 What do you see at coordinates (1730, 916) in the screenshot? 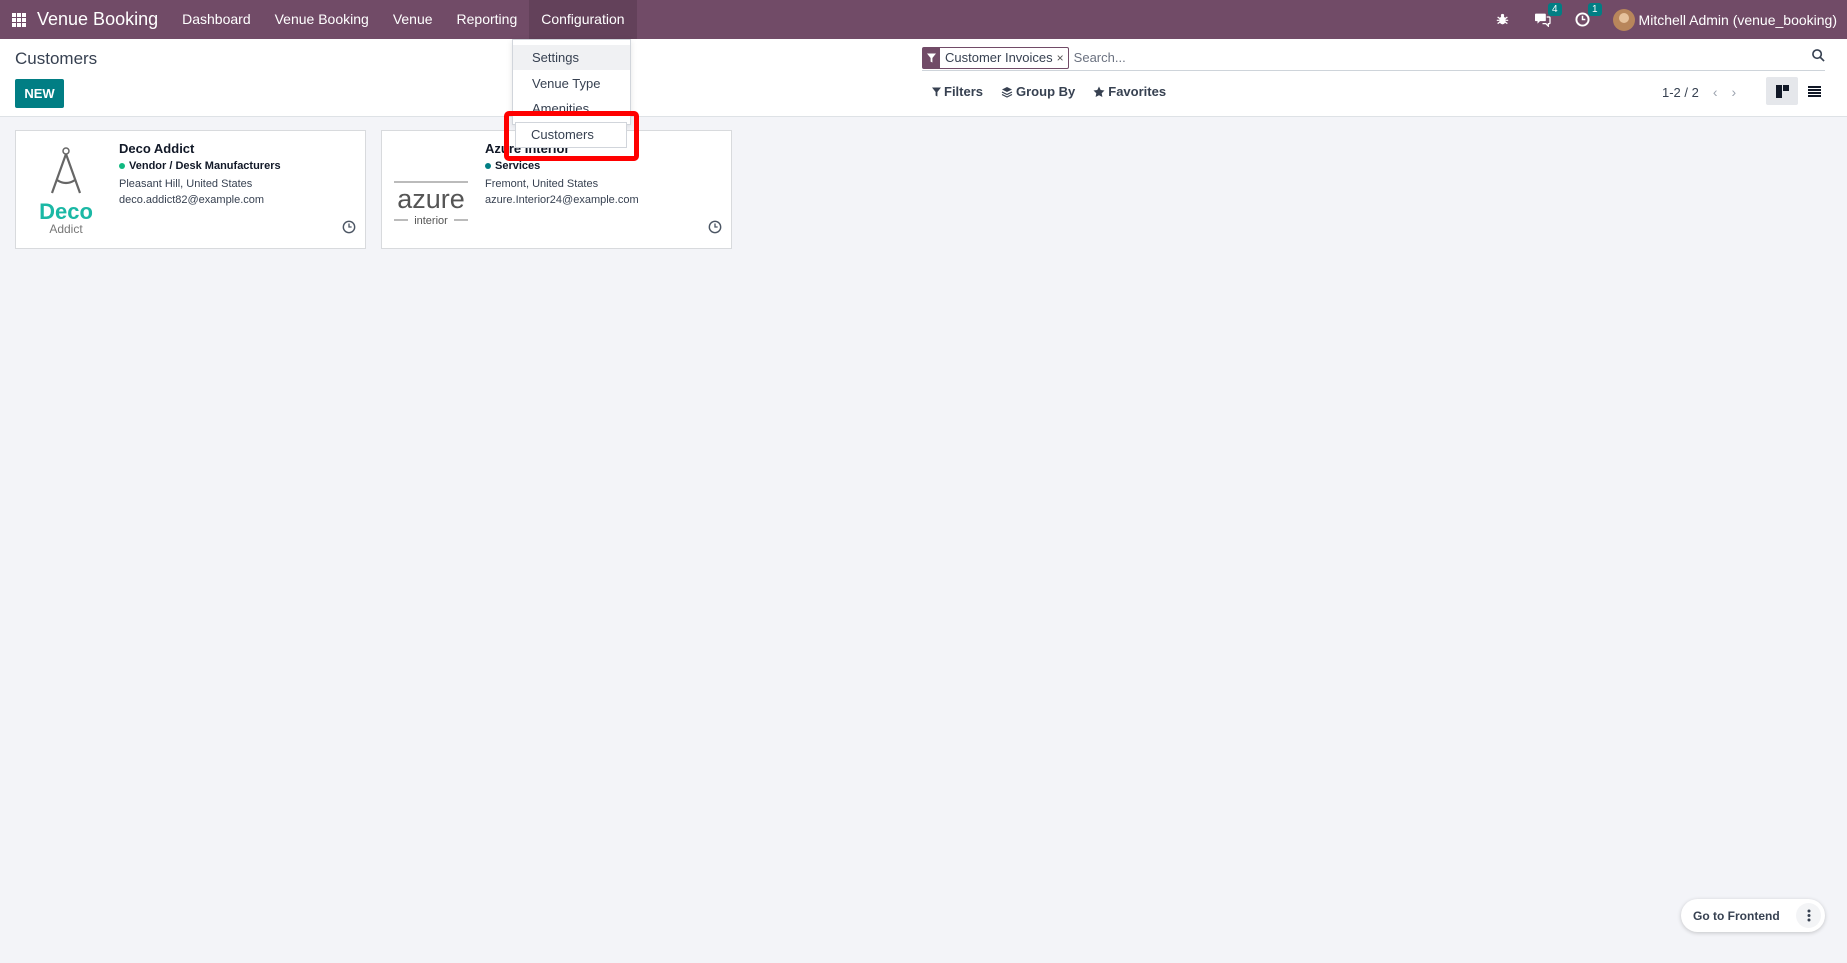
I see `go-to-frontend-button: Go to Frontend` at bounding box center [1730, 916].